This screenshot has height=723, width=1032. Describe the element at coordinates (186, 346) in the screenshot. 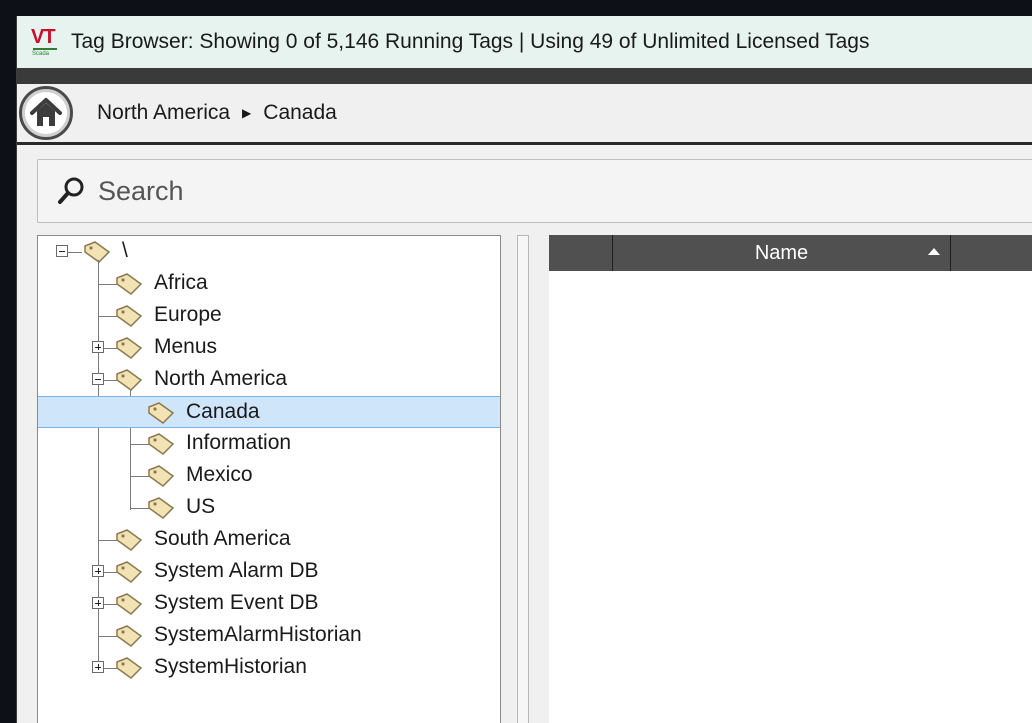

I see `tree-item-label: Menus` at that location.